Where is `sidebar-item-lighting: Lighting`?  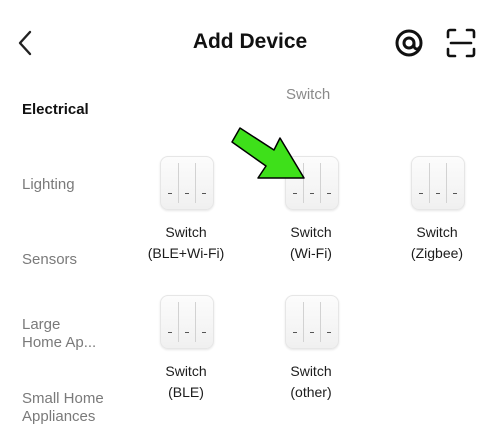
sidebar-item-lighting: Lighting is located at coordinates (48, 185).